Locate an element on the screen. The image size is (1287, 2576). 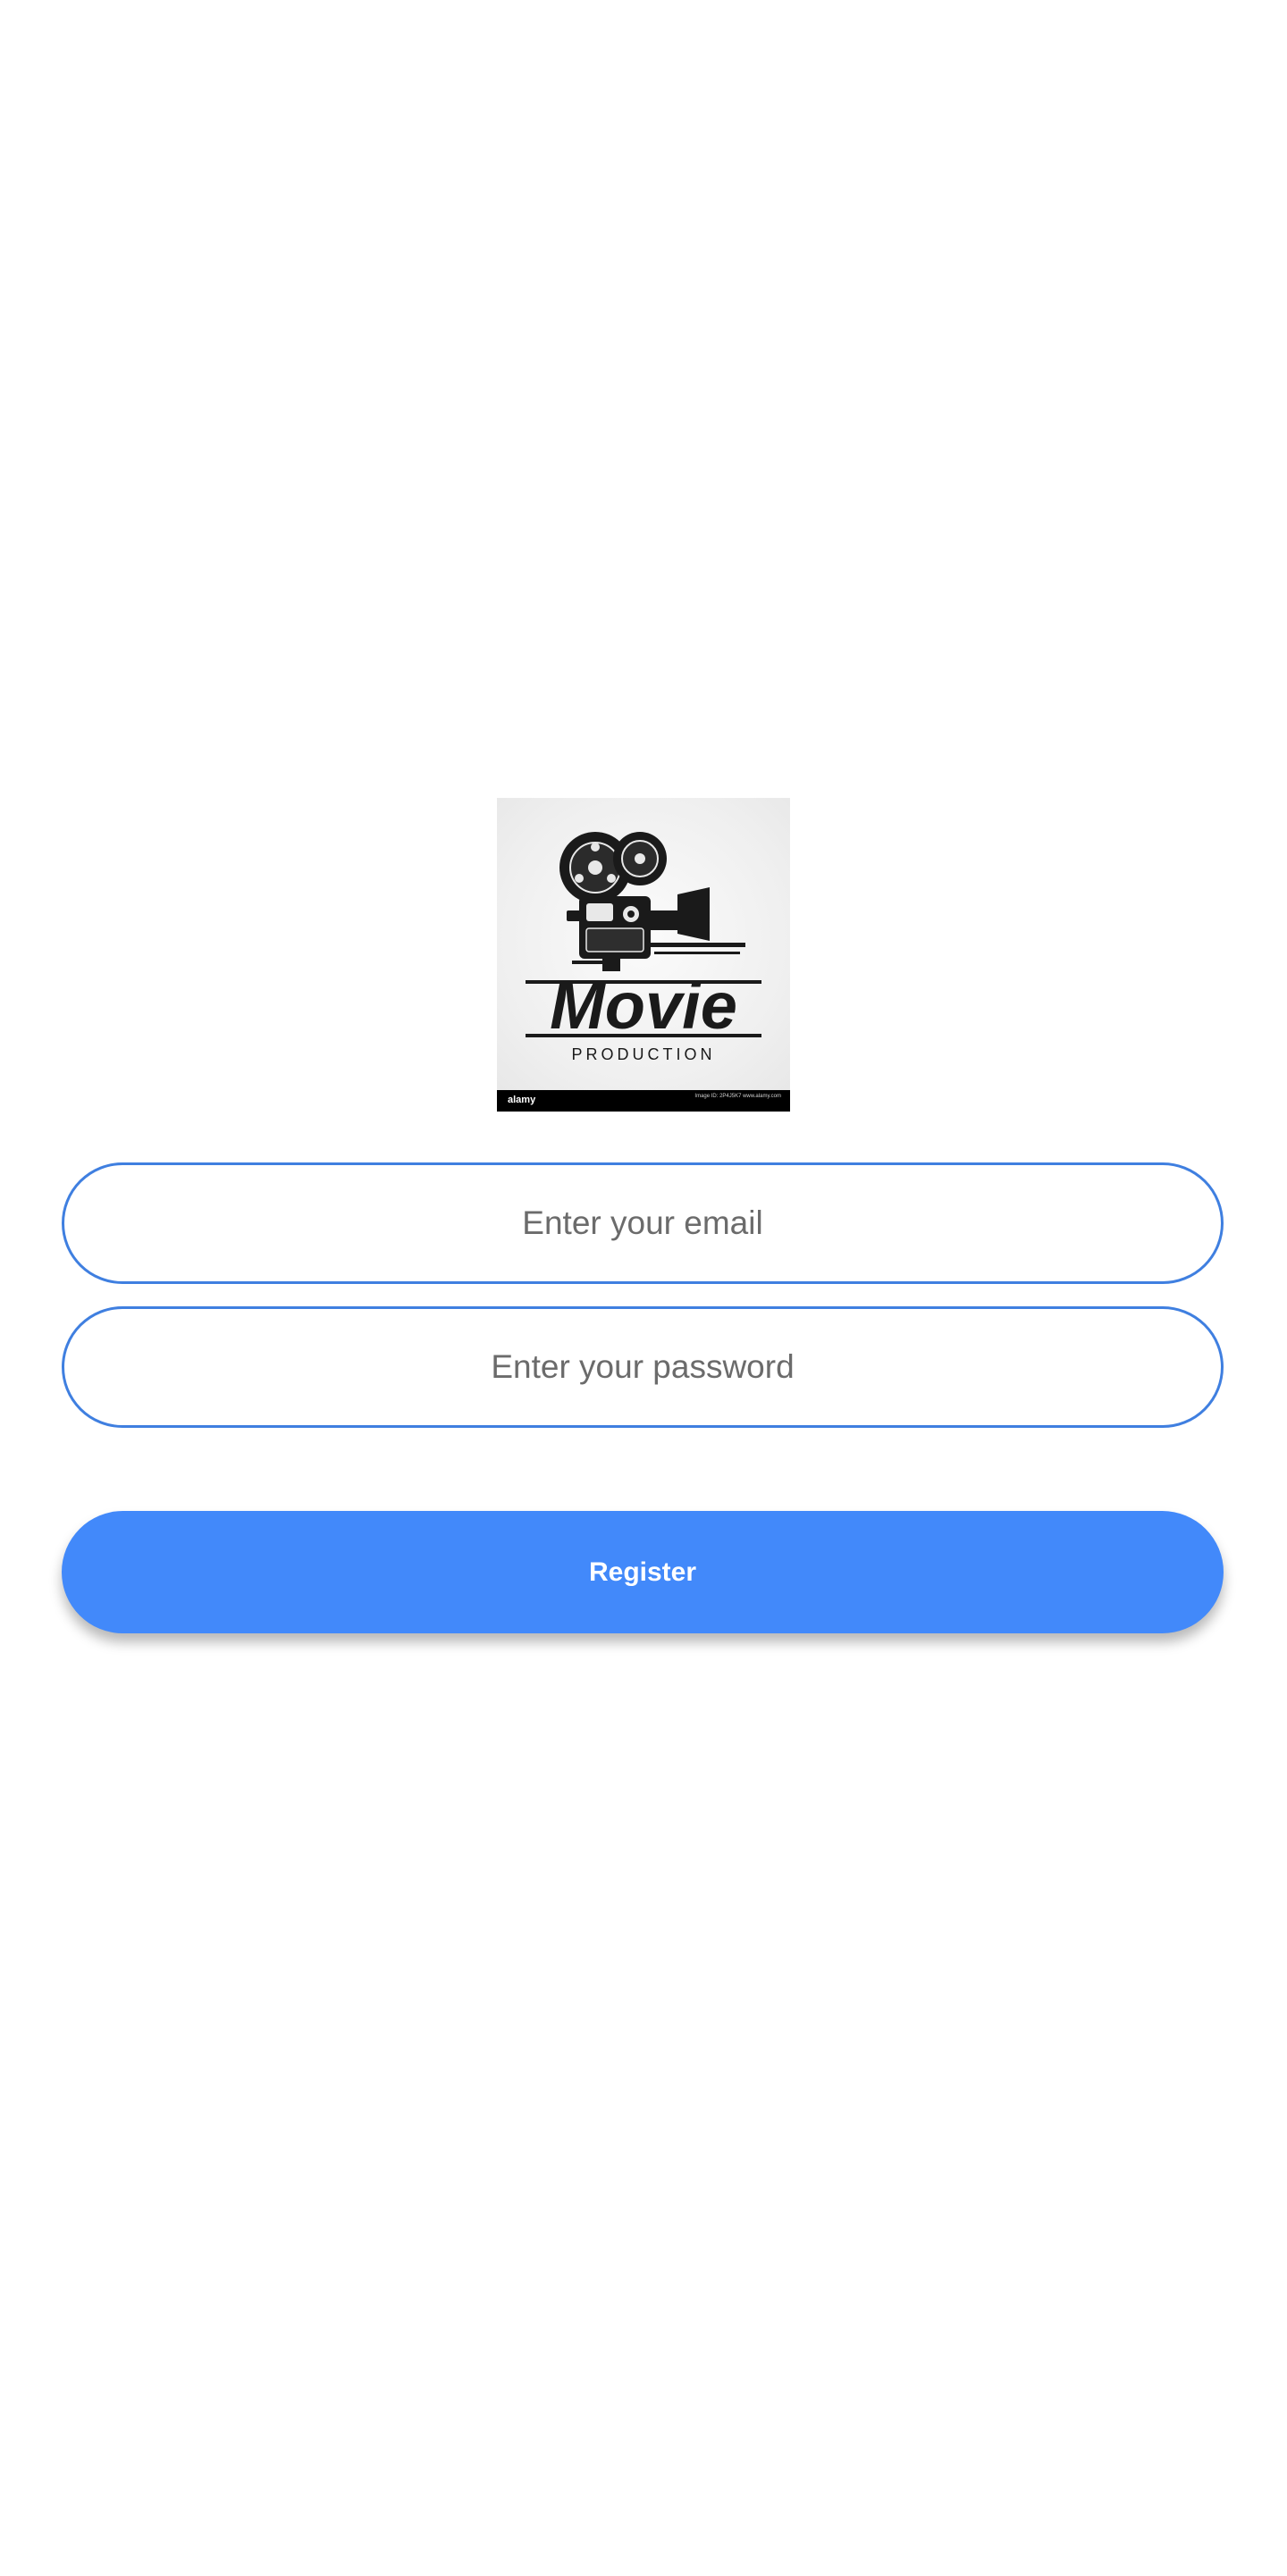
email-field is located at coordinates (643, 1223).